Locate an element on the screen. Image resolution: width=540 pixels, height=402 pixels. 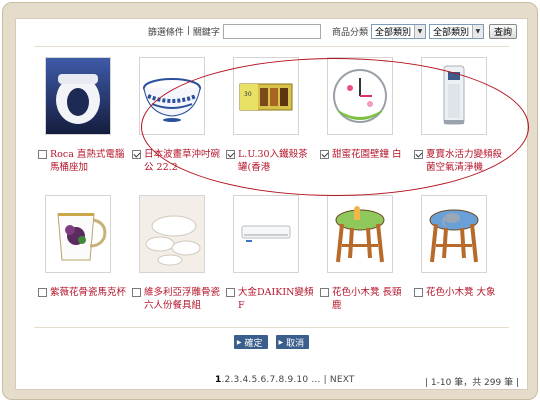
product-title: 紫薇花骨瓷馬克杯 is located at coordinates (89, 299).